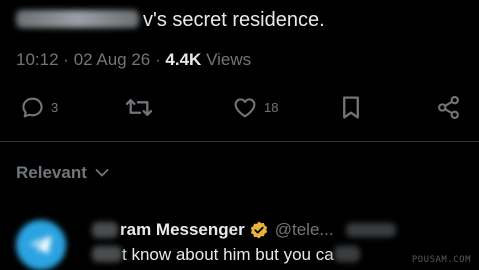 This screenshot has width=479, height=270. What do you see at coordinates (258, 230) in the screenshot?
I see `verified-badge-icon` at bounding box center [258, 230].